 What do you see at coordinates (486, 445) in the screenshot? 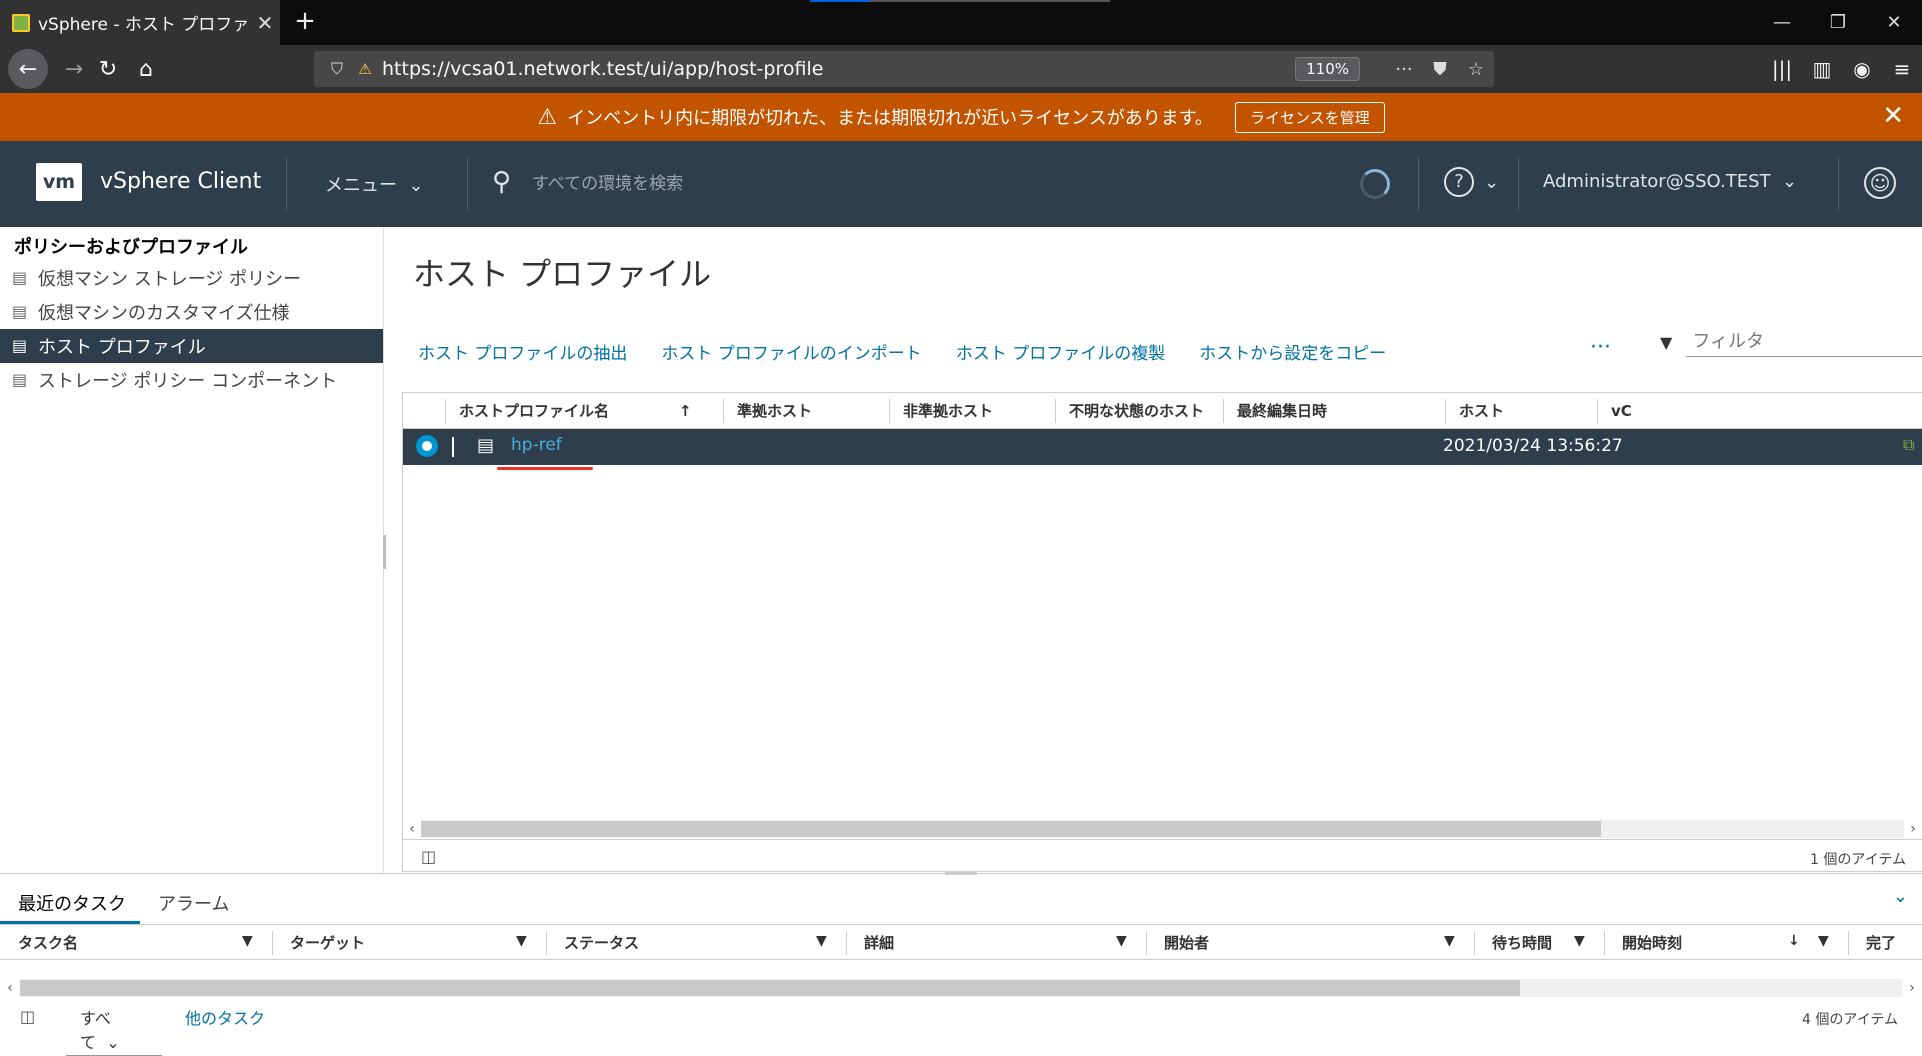
I see `host-profile-icon: ▤` at bounding box center [486, 445].